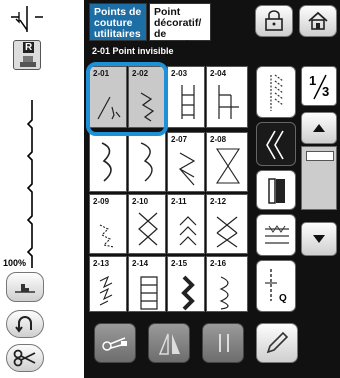 The image size is (340, 378). I want to click on presser-foot-indicator: R, so click(27, 55).